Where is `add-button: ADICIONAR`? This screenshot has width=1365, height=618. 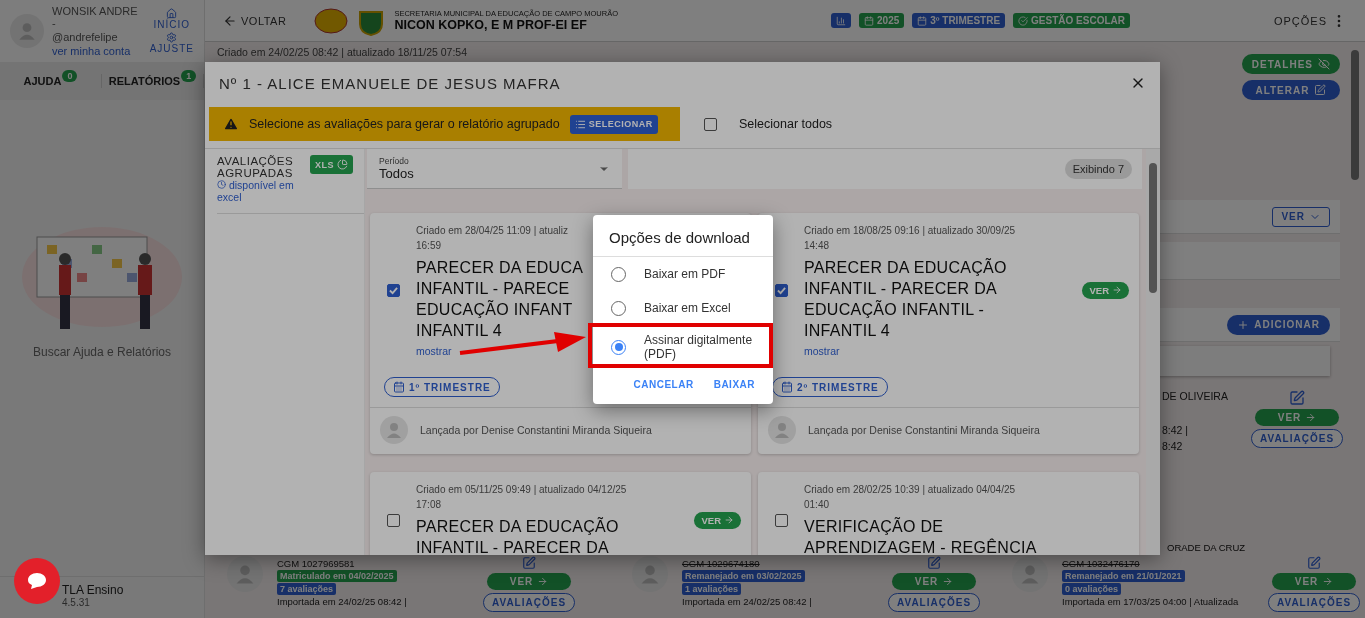
add-button: ADICIONAR is located at coordinates (1278, 324).